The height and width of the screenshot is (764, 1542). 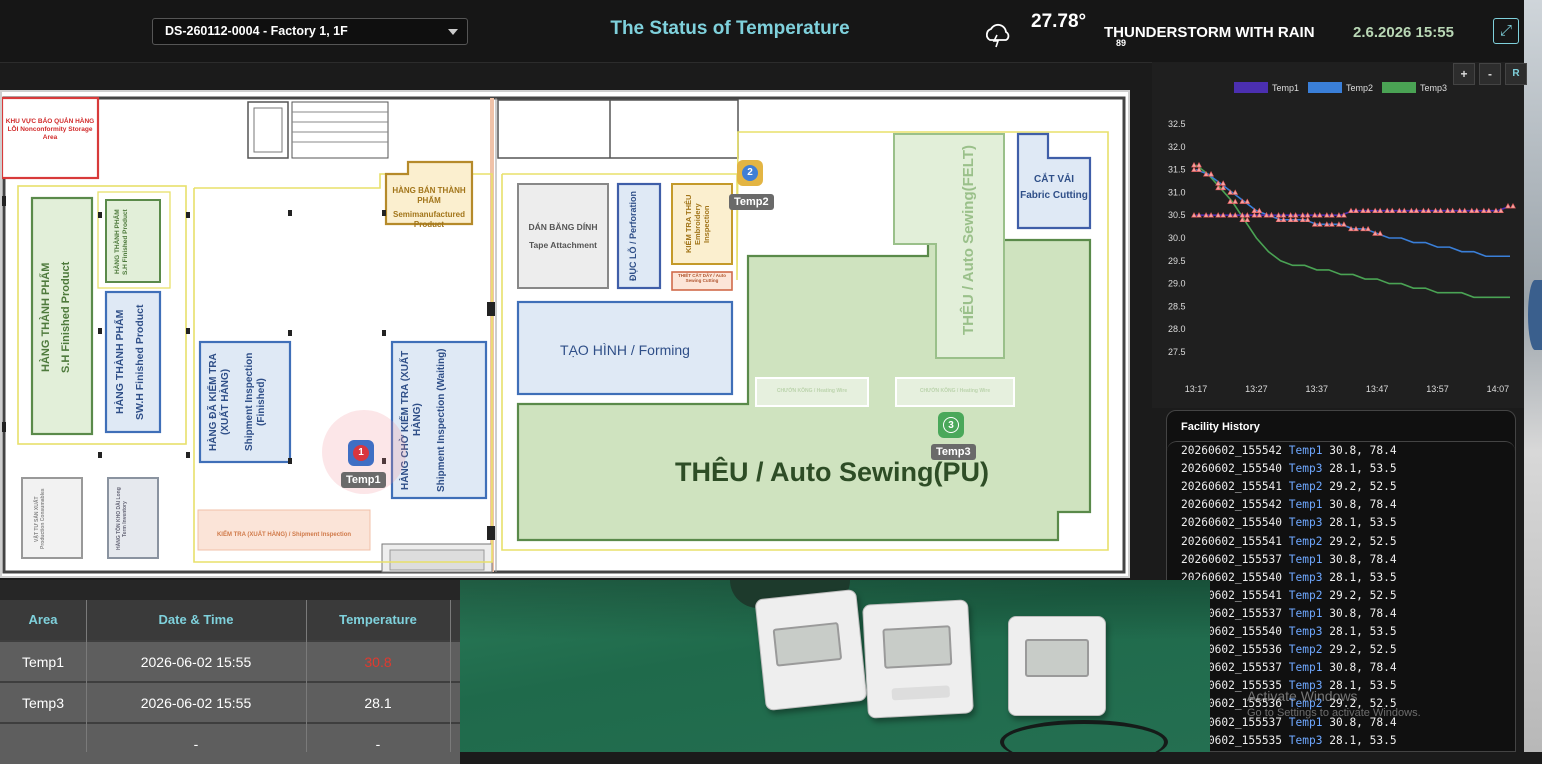 What do you see at coordinates (563, 245) in the screenshot?
I see `area-tape-en: Tape Attachment` at bounding box center [563, 245].